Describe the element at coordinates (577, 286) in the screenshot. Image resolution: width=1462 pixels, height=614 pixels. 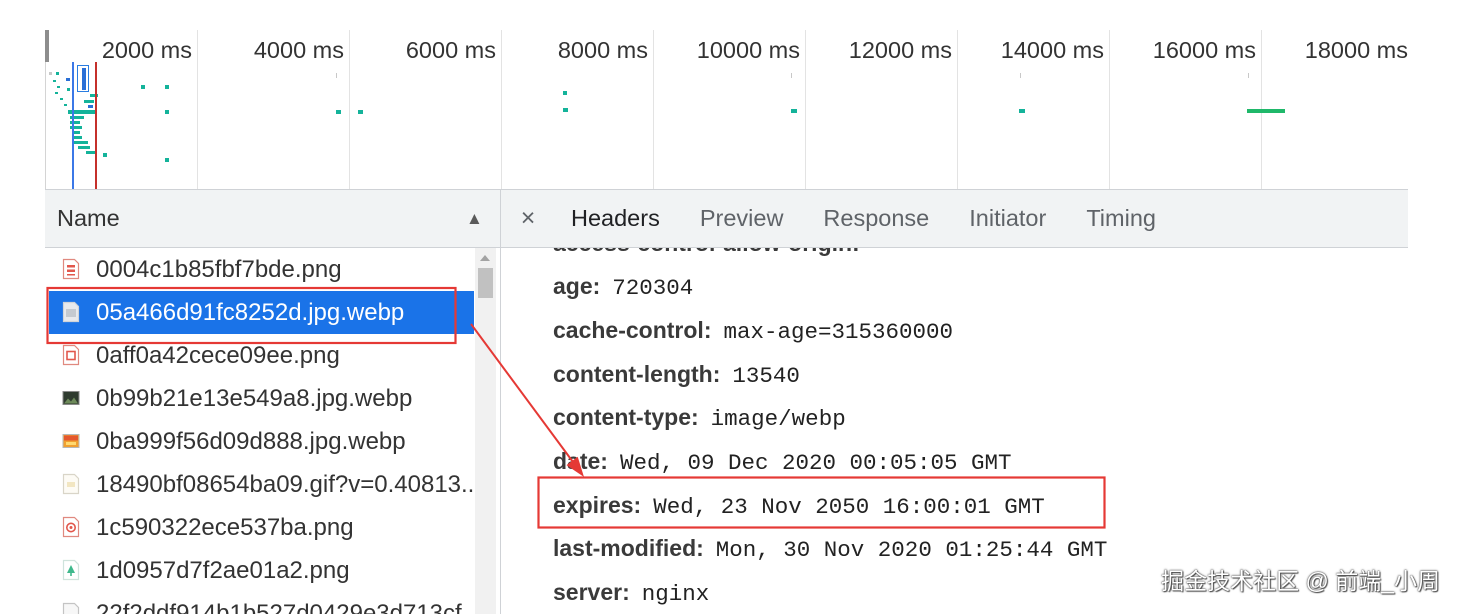
I see `response-header-name: age:` at that location.